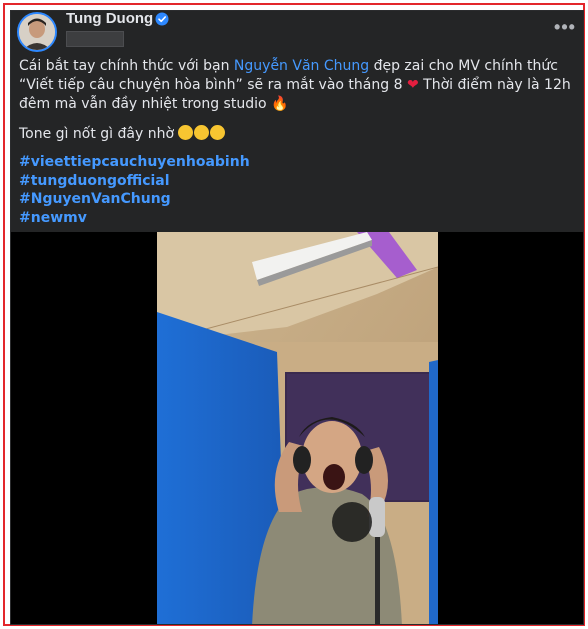 The width and height of the screenshot is (588, 629). Describe the element at coordinates (299, 162) in the screenshot. I see `hashtag-link: #vieettiepcauchuyenhoabinh` at that location.